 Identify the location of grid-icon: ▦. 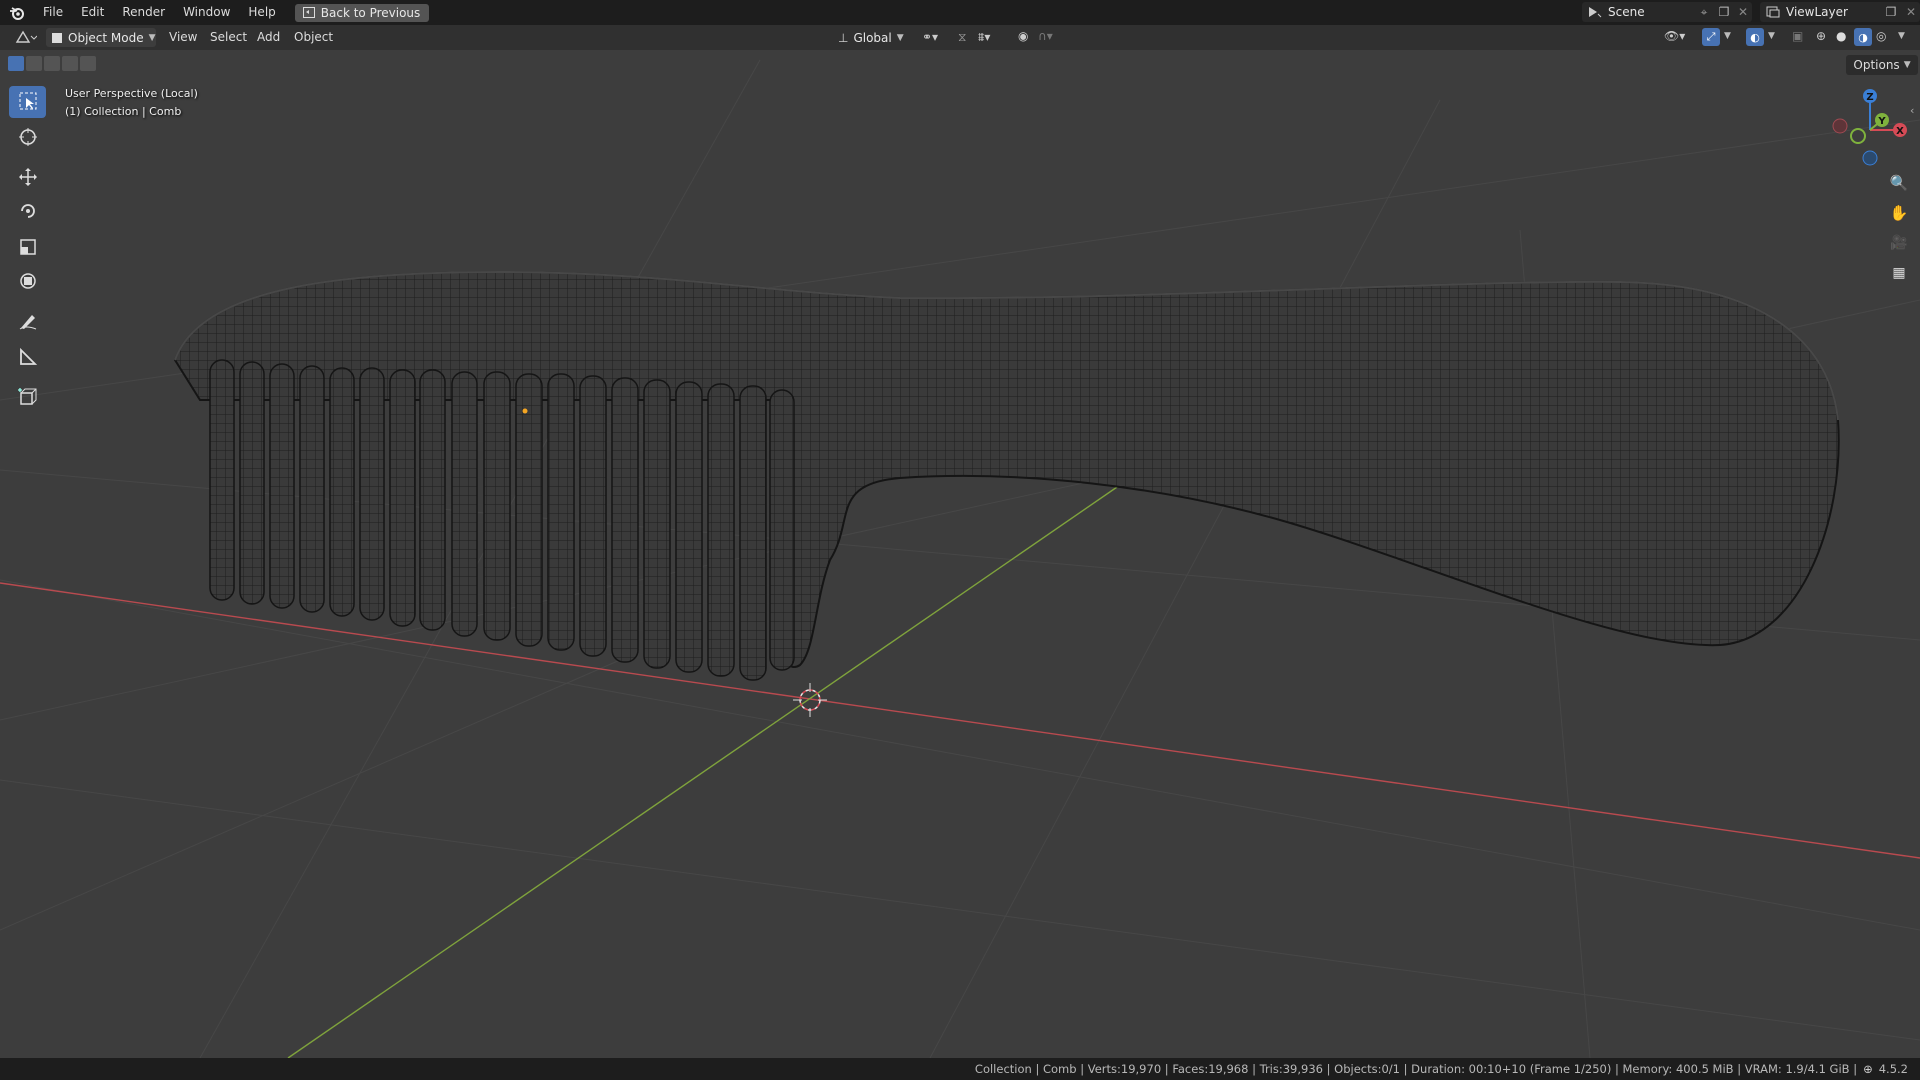
(1899, 273).